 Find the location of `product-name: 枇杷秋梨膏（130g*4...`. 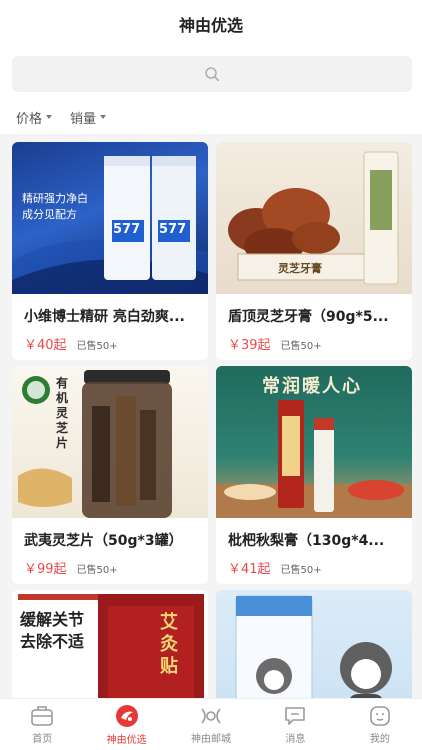

product-name: 枇杷秋梨膏（130g*4... is located at coordinates (306, 541).